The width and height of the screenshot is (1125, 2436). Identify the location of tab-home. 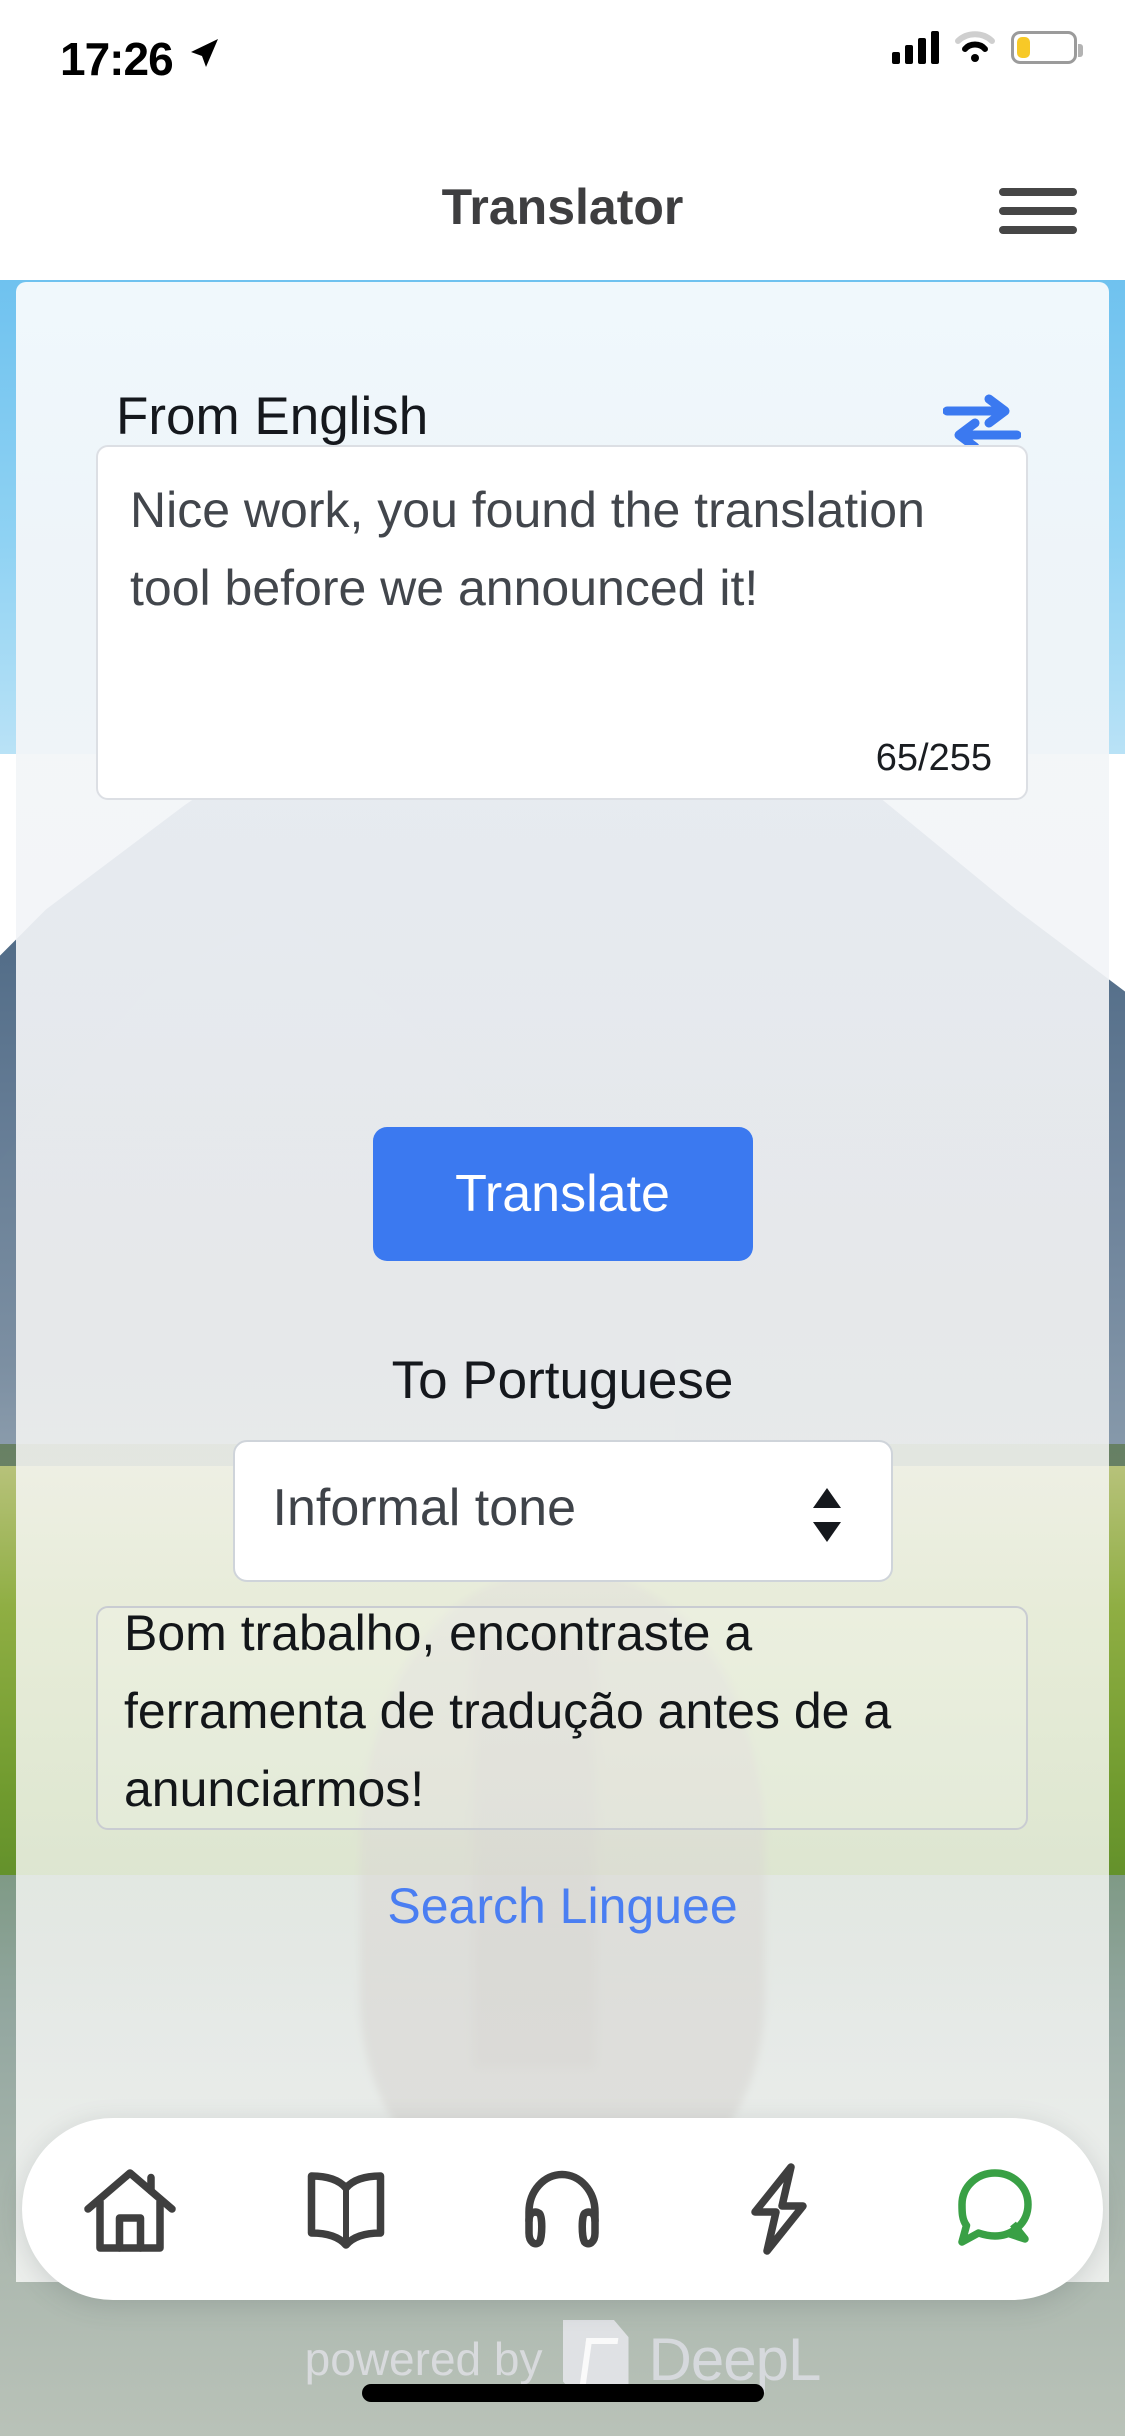
(130, 2209).